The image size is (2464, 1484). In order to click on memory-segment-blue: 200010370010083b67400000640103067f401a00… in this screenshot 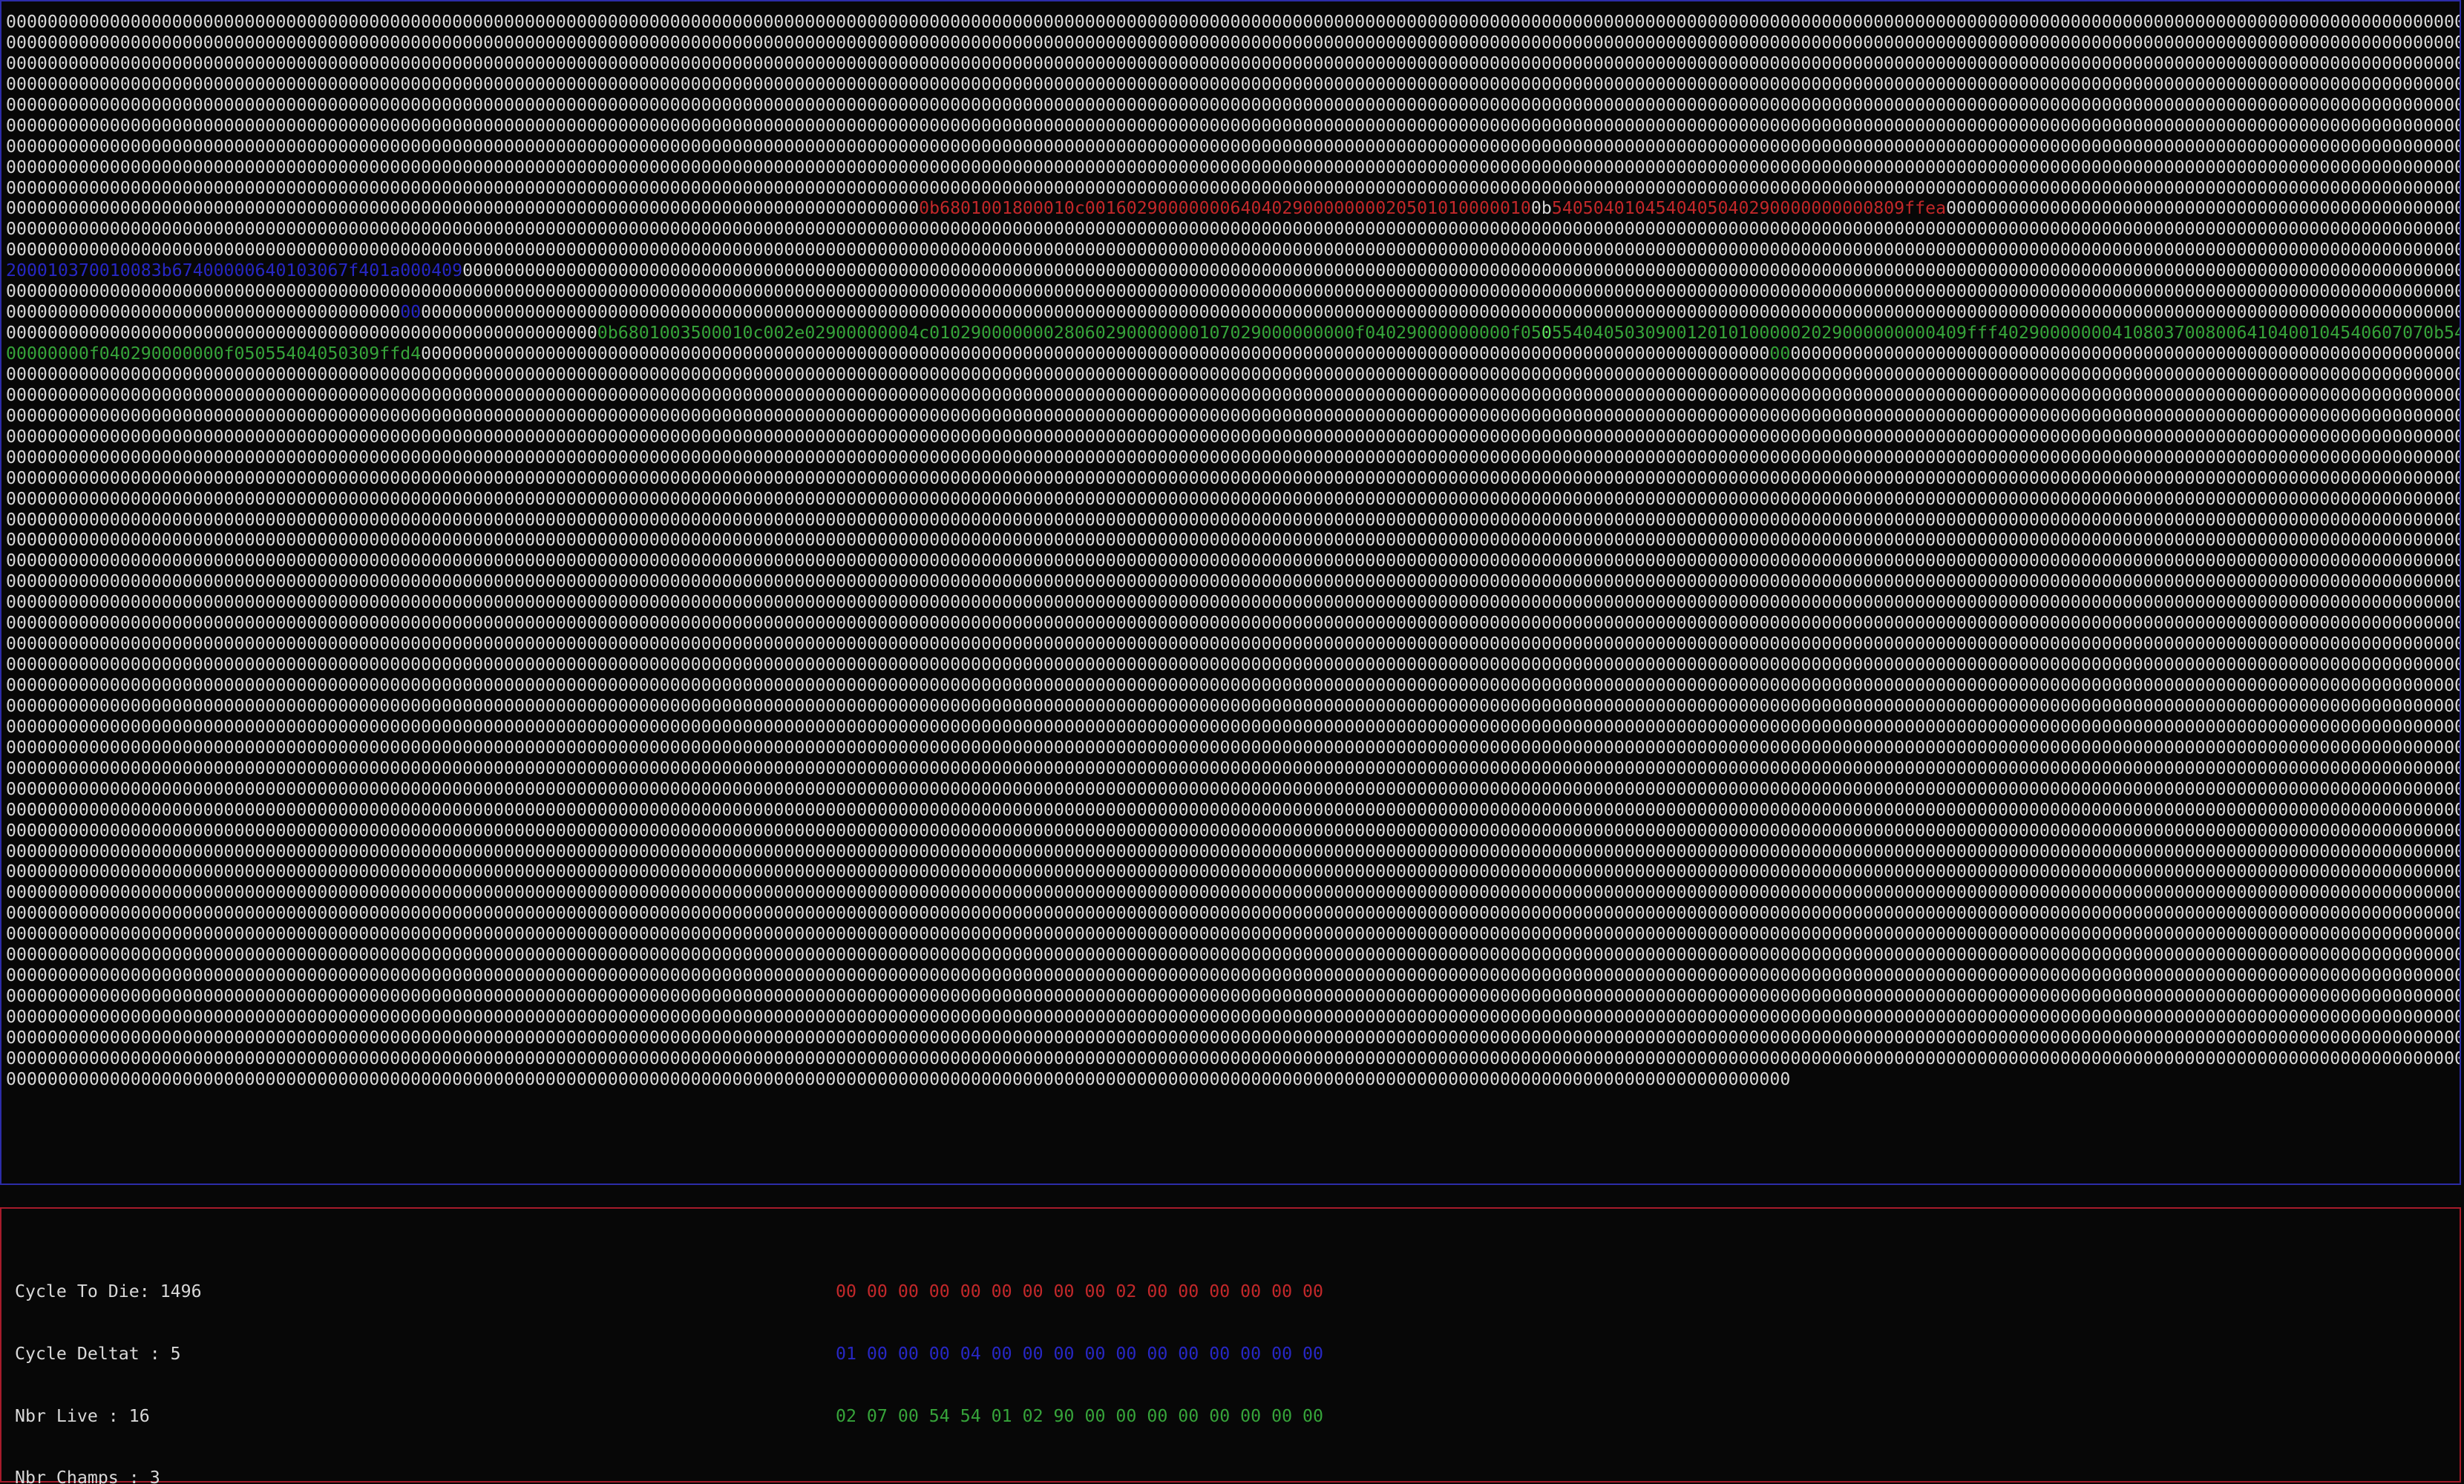, I will do `click(234, 270)`.